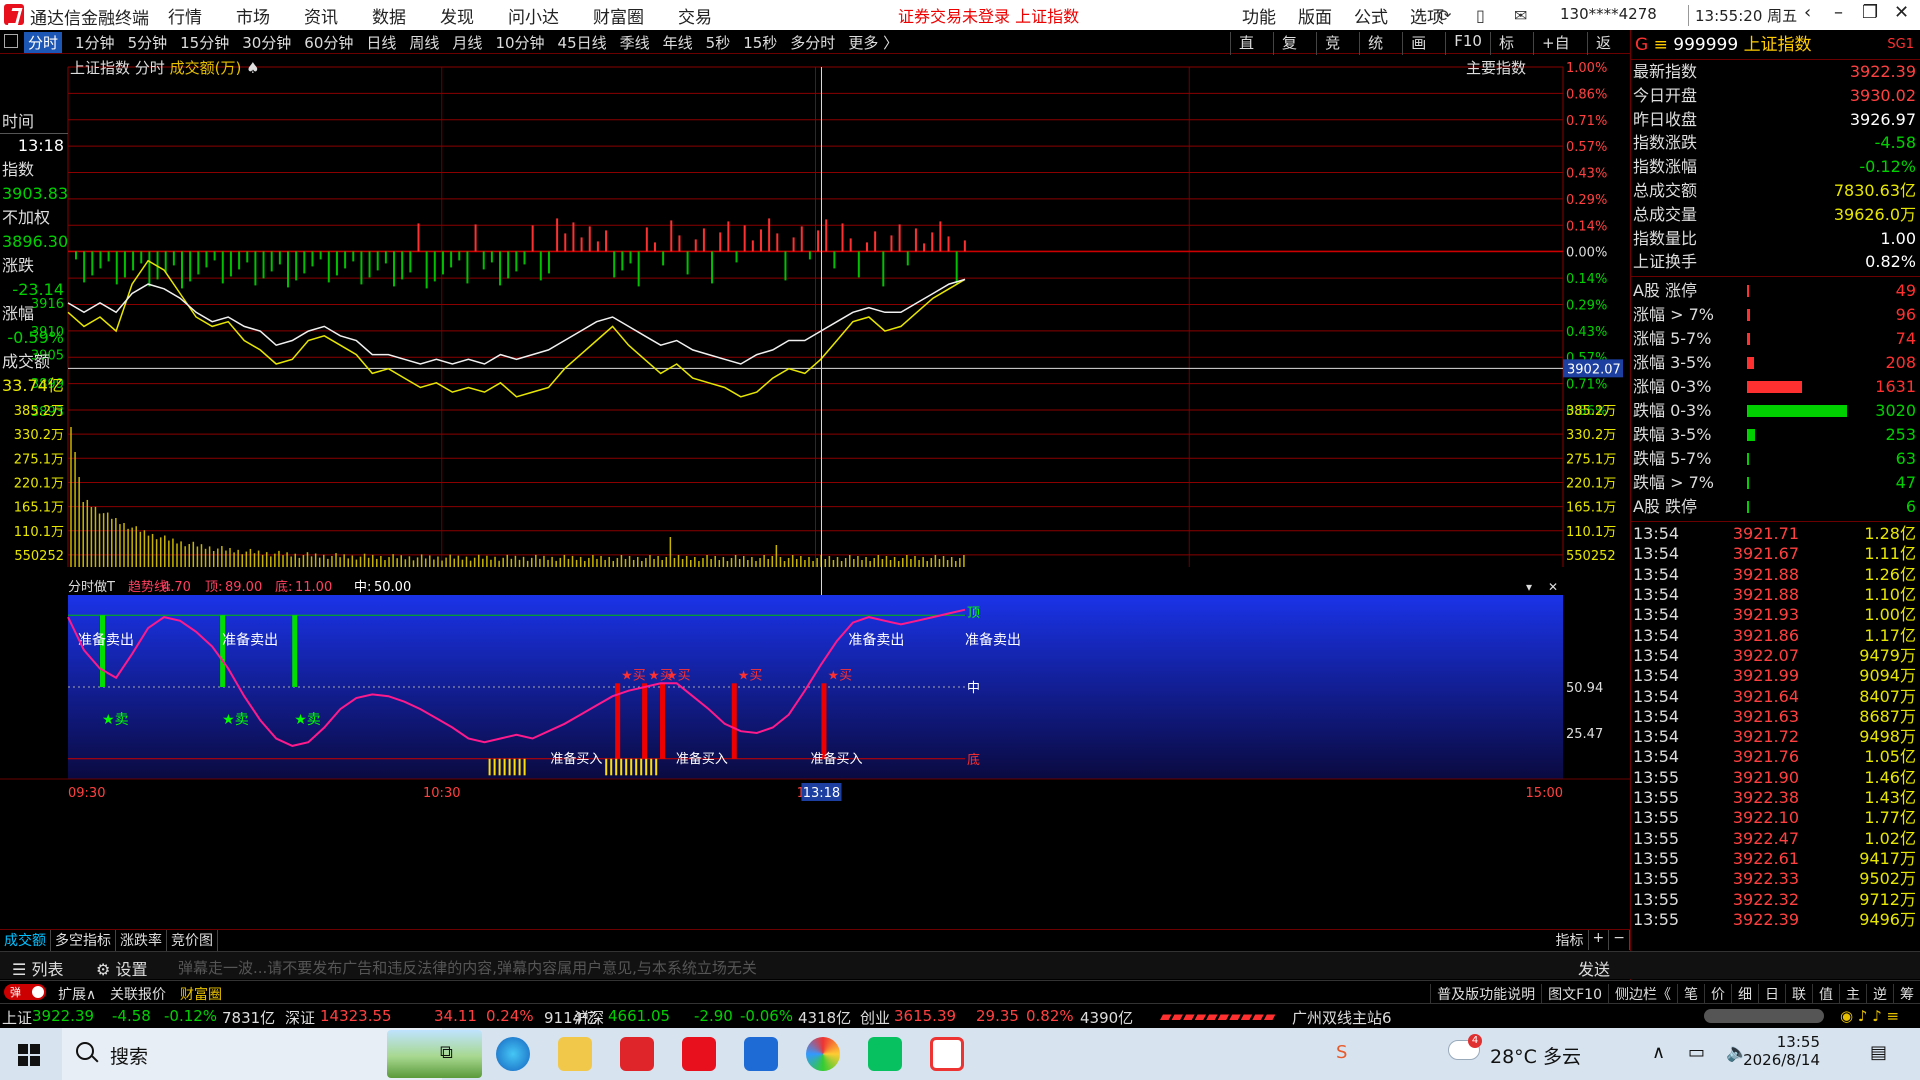  What do you see at coordinates (1775, 818) in the screenshot?
I see `tick-row: 13:55 3922.10 1.77亿` at bounding box center [1775, 818].